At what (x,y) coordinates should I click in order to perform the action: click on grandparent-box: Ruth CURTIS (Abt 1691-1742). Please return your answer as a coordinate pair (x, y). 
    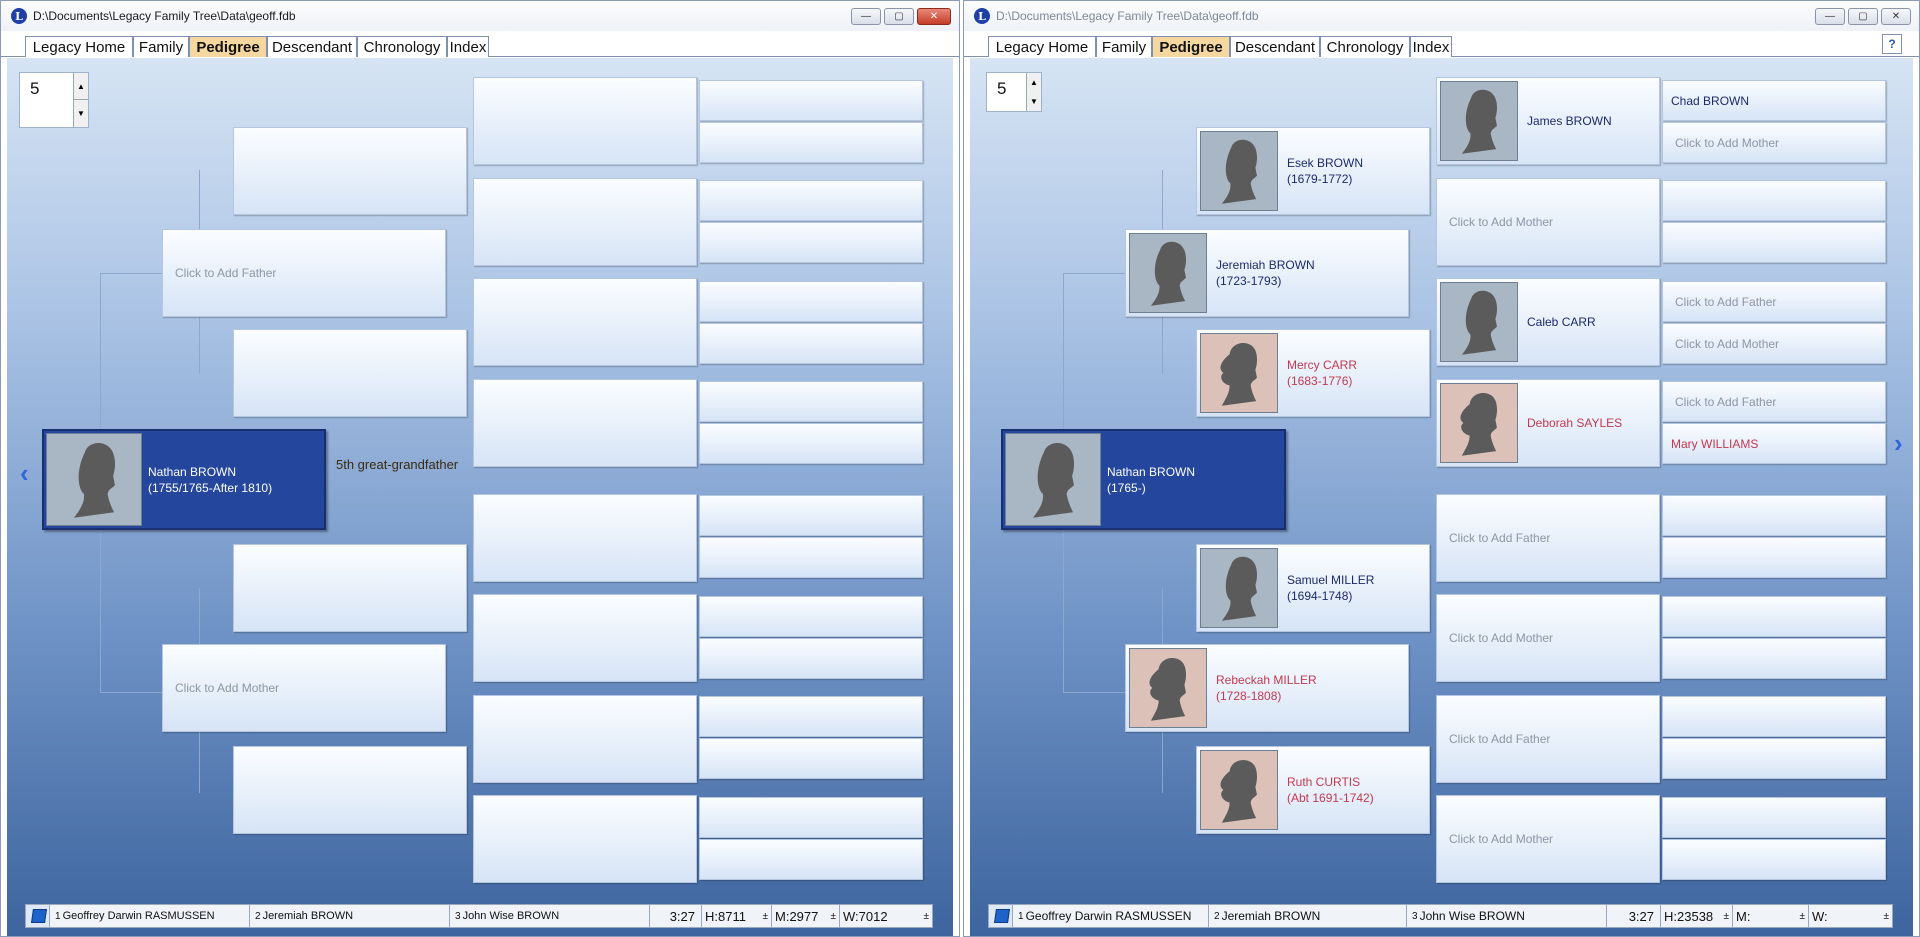
    Looking at the image, I should click on (1313, 790).